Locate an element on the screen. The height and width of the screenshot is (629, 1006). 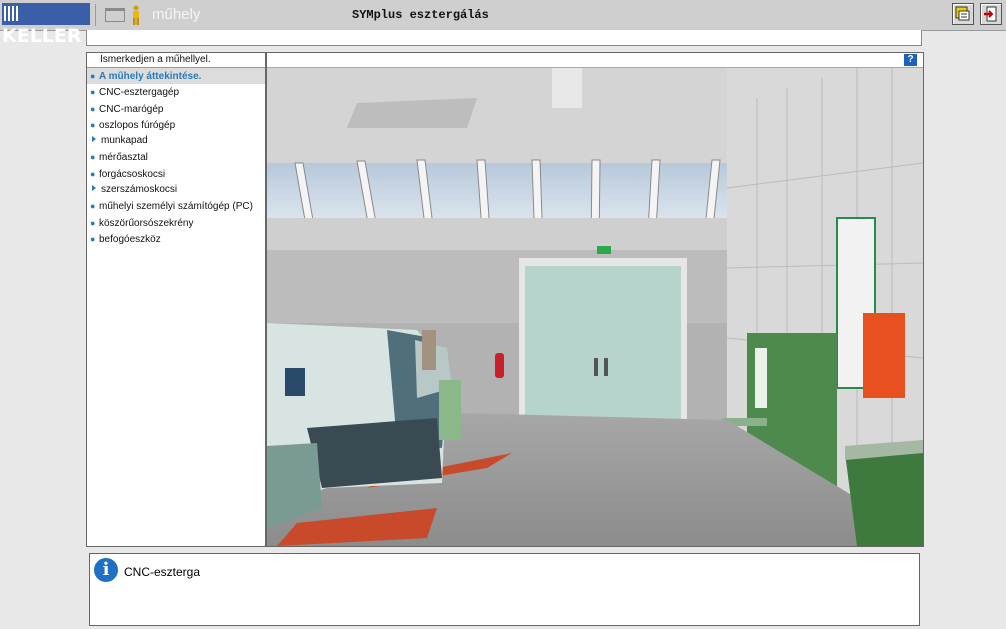
nav-item: ● CNC-marógép is located at coordinates (176, 109).